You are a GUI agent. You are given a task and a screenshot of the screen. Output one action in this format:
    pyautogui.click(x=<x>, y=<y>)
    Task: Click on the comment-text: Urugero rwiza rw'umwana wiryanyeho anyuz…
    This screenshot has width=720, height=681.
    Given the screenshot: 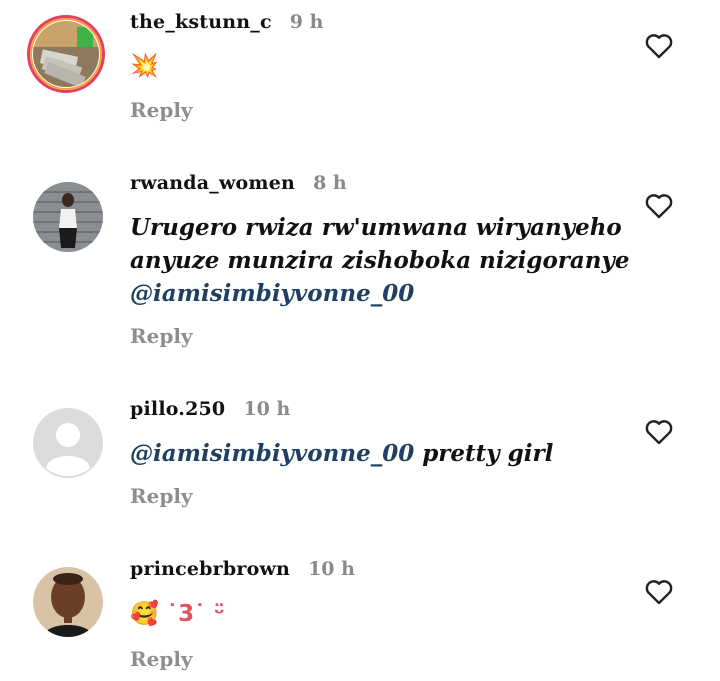 What is the action you would take?
    pyautogui.click(x=380, y=260)
    